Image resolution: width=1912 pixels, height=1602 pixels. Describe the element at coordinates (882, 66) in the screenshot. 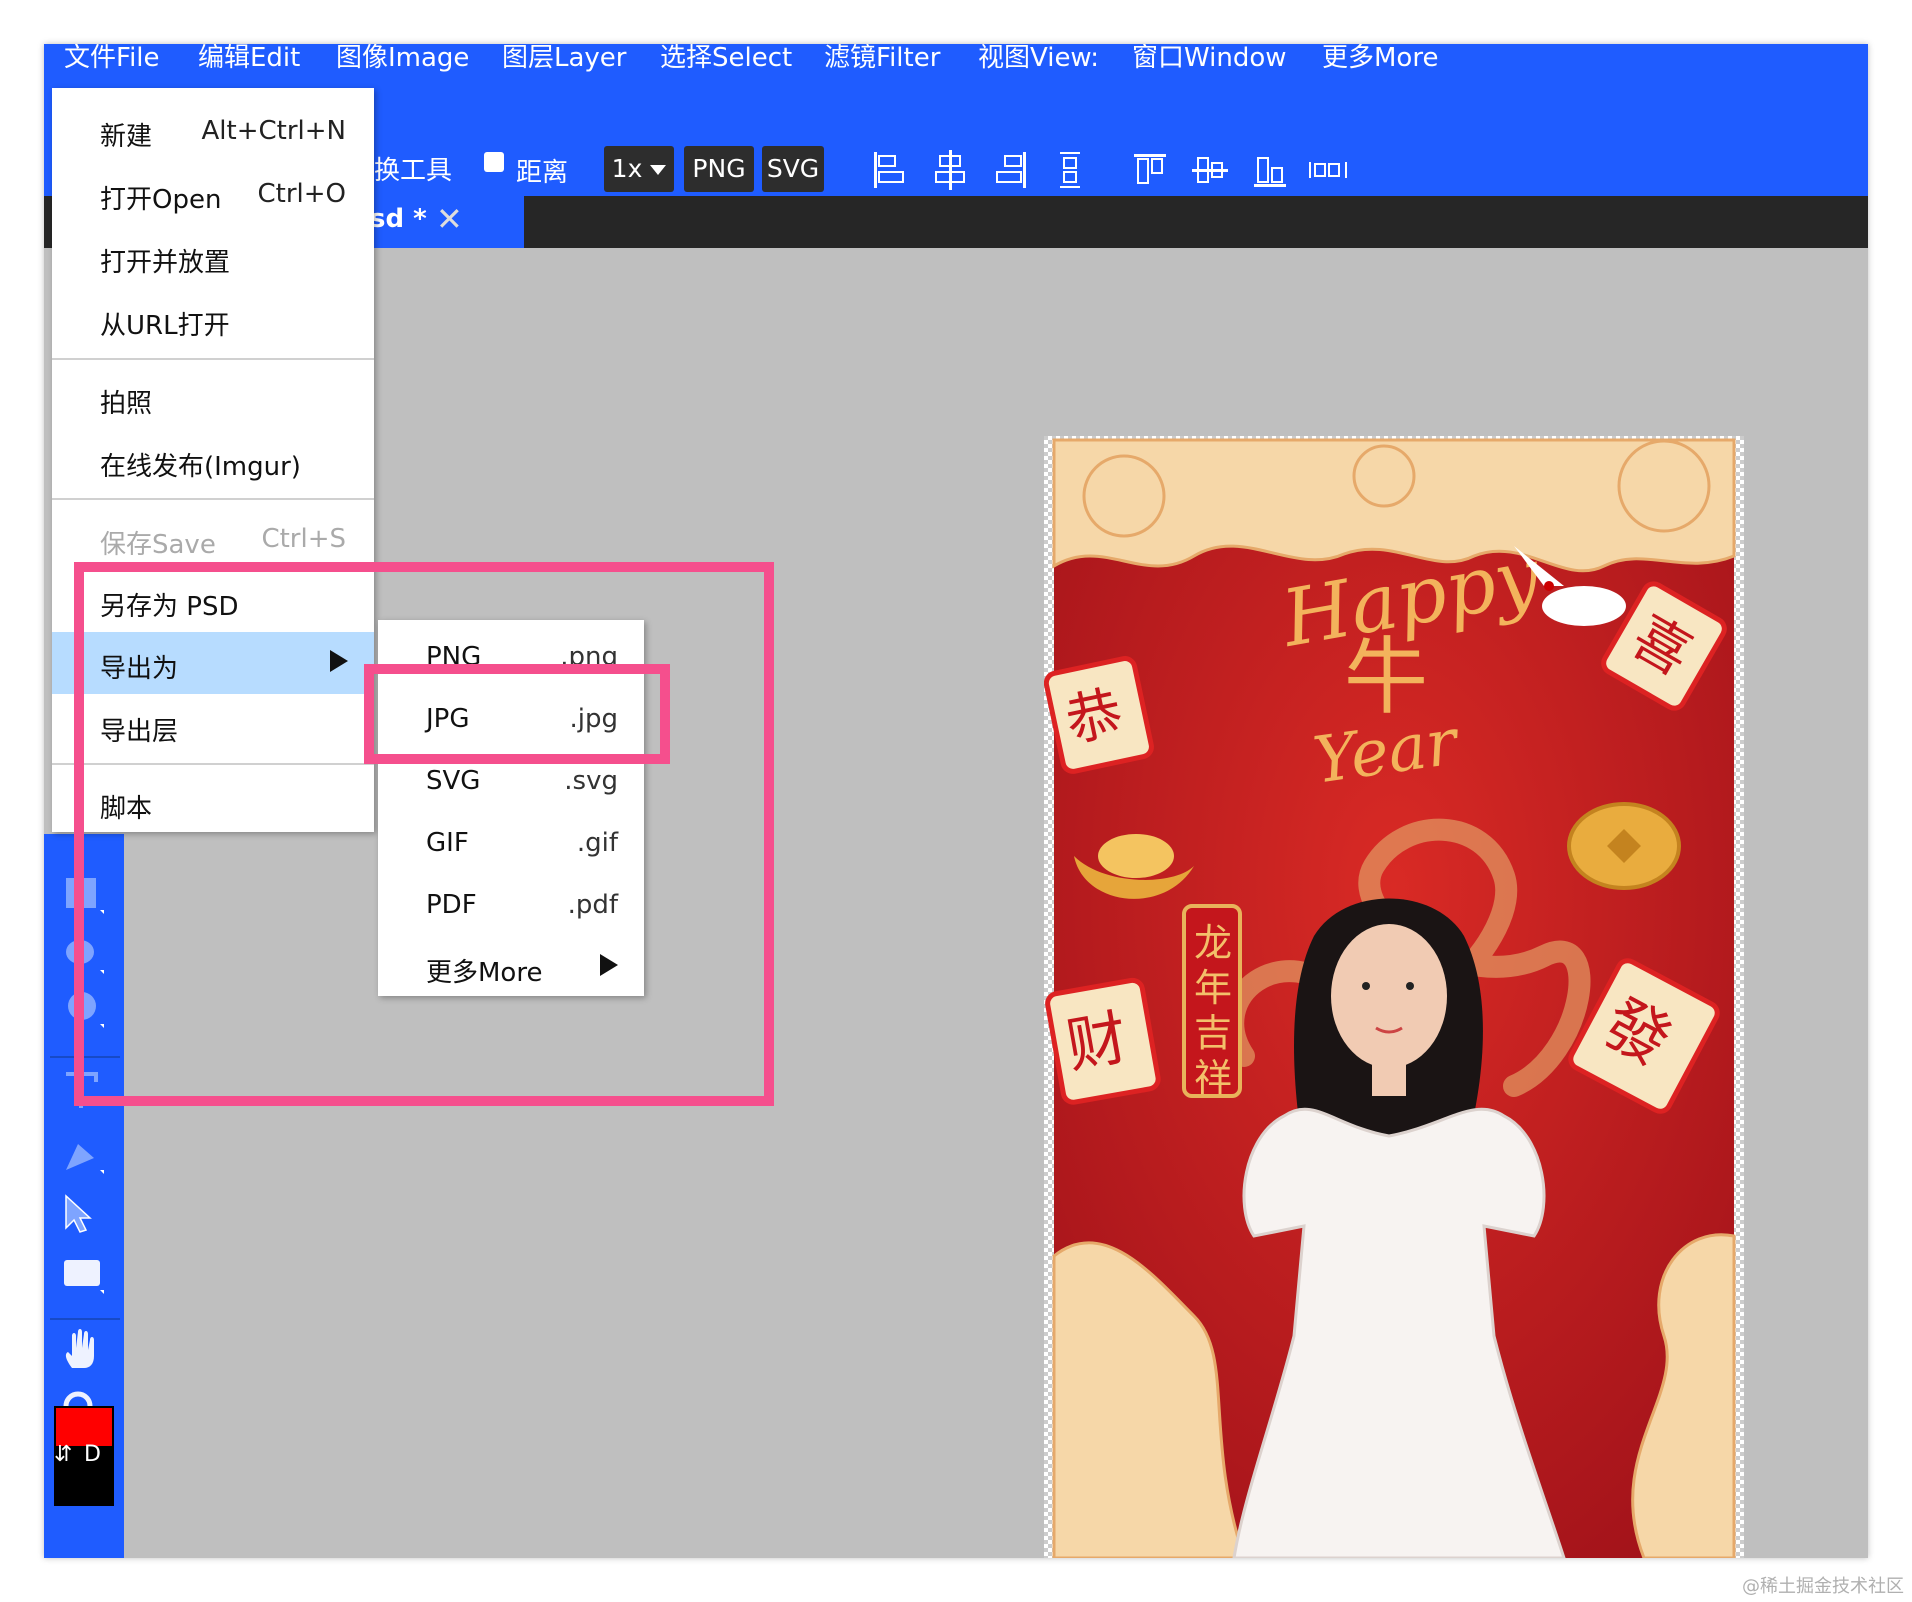

I see `menu-filter: 滤镜Filter` at that location.